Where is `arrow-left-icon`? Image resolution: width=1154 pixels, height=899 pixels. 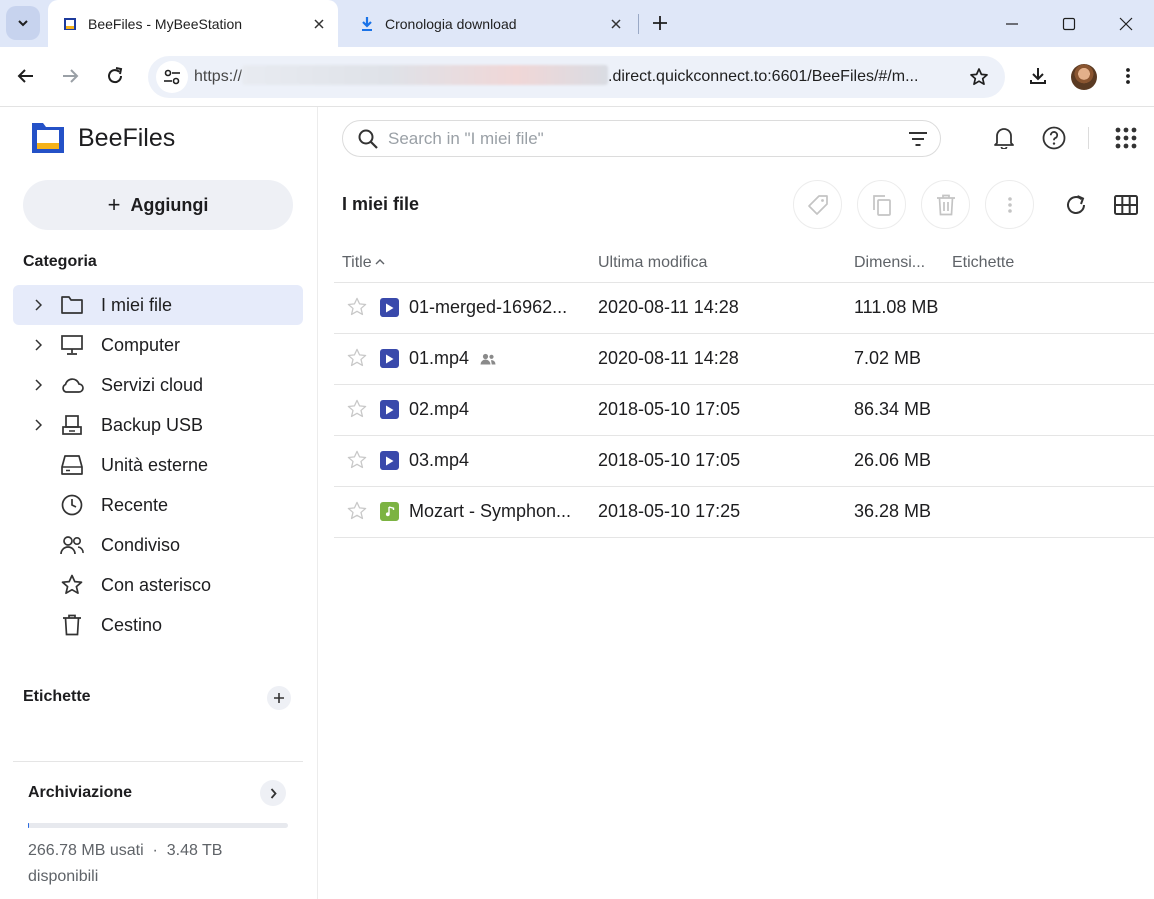 arrow-left-icon is located at coordinates (25, 76).